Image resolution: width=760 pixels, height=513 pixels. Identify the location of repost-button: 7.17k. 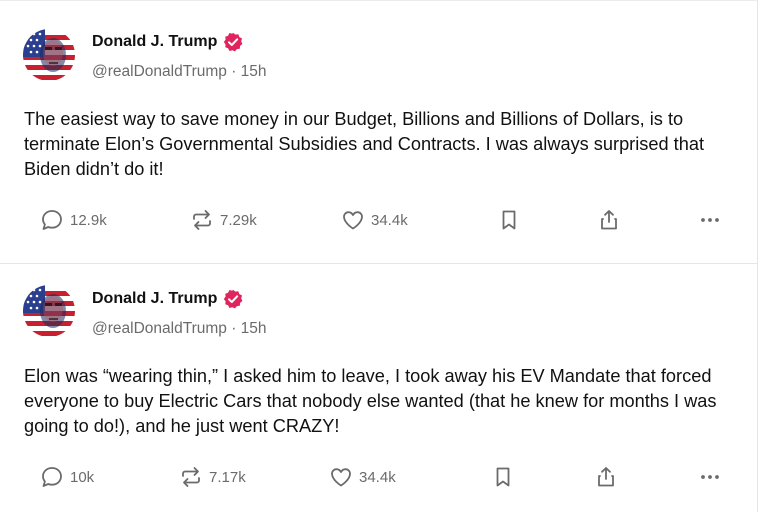
(212, 477).